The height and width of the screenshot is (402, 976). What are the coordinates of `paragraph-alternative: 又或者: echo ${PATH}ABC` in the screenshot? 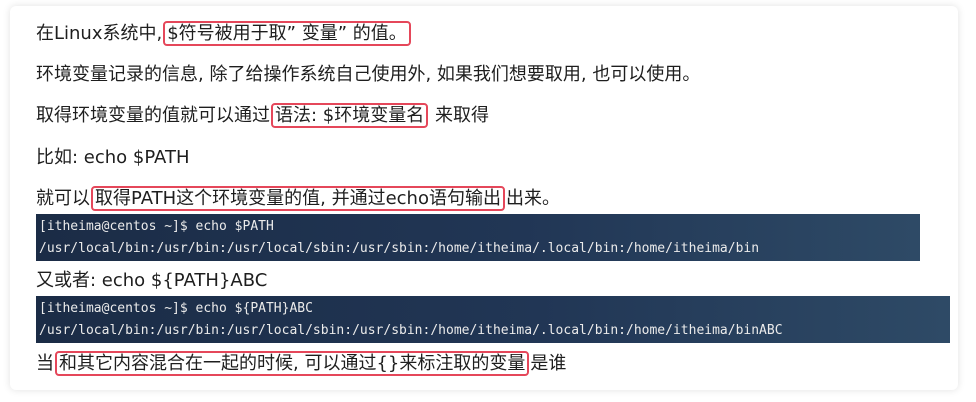 It's located at (152, 280).